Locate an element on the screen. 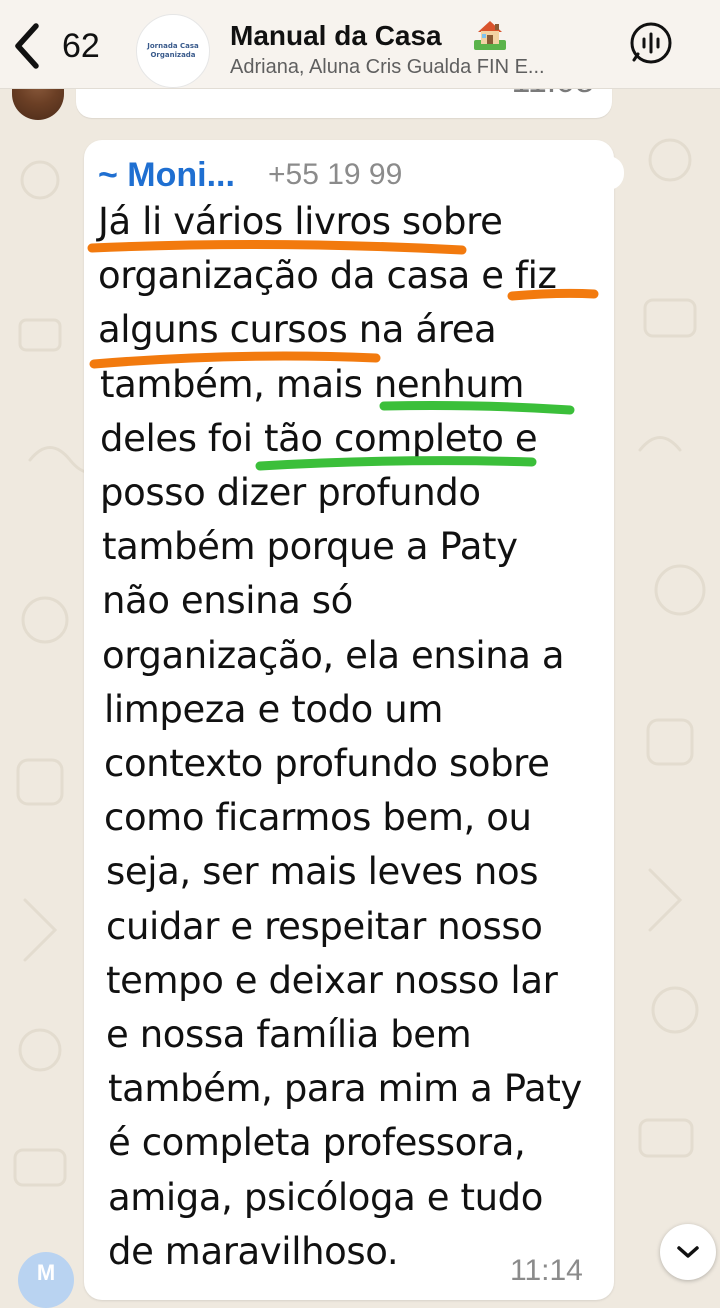 This screenshot has width=720, height=1308. voice-chat-icon is located at coordinates (651, 43).